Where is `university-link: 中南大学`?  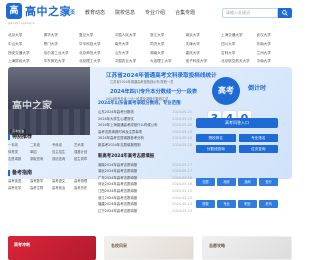
university-link: 中南大学 is located at coordinates (275, 62).